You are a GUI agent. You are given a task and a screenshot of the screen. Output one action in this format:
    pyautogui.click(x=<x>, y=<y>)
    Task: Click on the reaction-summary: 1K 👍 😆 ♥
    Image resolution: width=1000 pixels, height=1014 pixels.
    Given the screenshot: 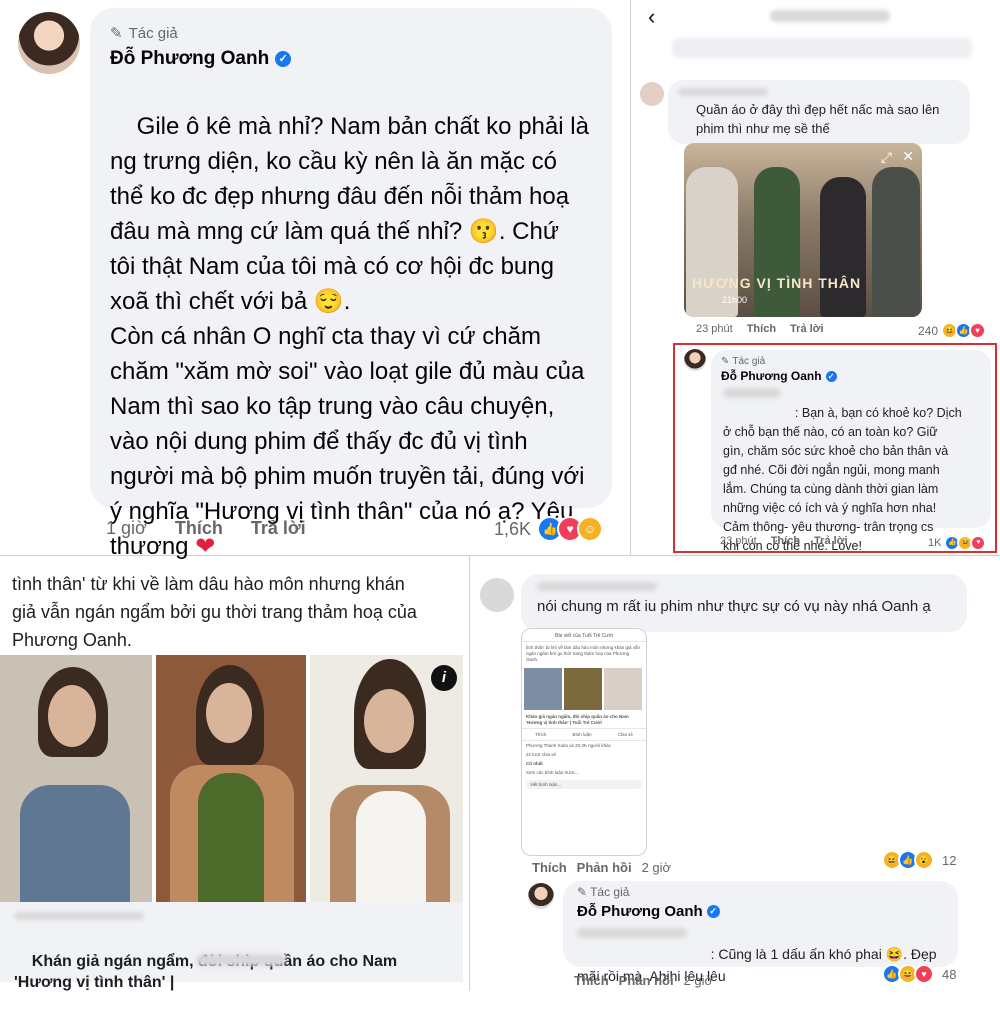 What is the action you would take?
    pyautogui.click(x=957, y=543)
    